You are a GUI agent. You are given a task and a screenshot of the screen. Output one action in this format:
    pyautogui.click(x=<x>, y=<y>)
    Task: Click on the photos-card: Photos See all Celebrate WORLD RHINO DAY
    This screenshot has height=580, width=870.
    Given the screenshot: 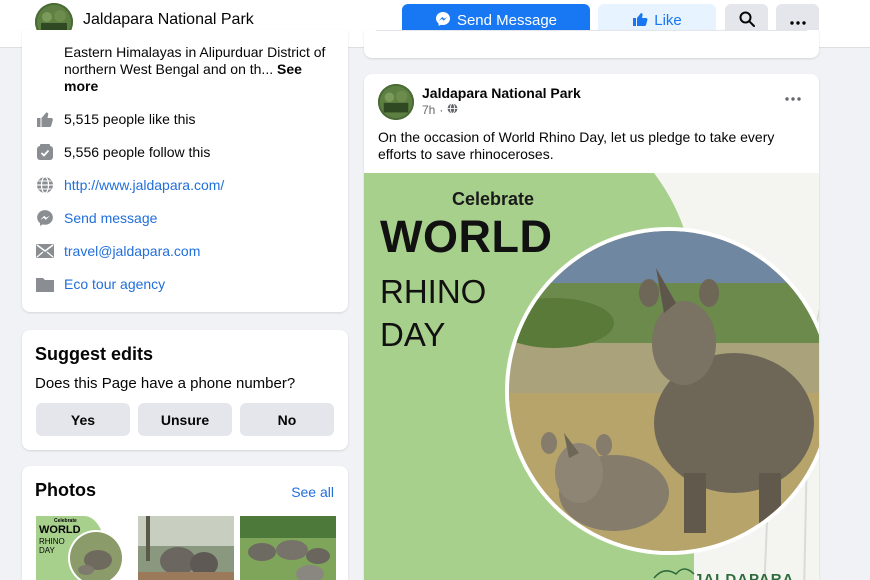 What is the action you would take?
    pyautogui.click(x=185, y=523)
    